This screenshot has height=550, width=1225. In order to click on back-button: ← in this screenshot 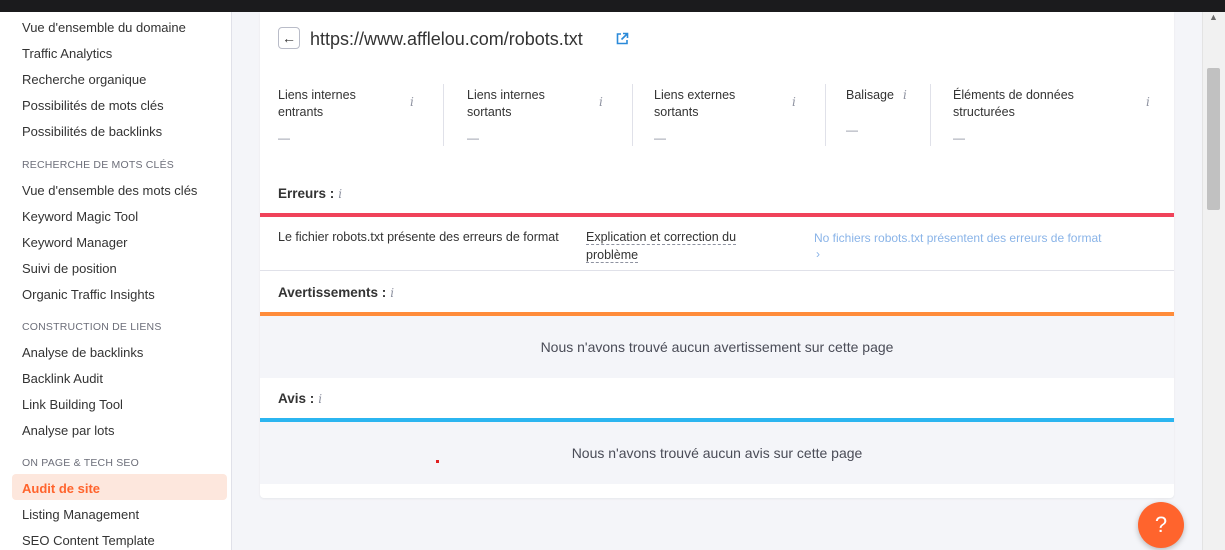, I will do `click(289, 38)`.